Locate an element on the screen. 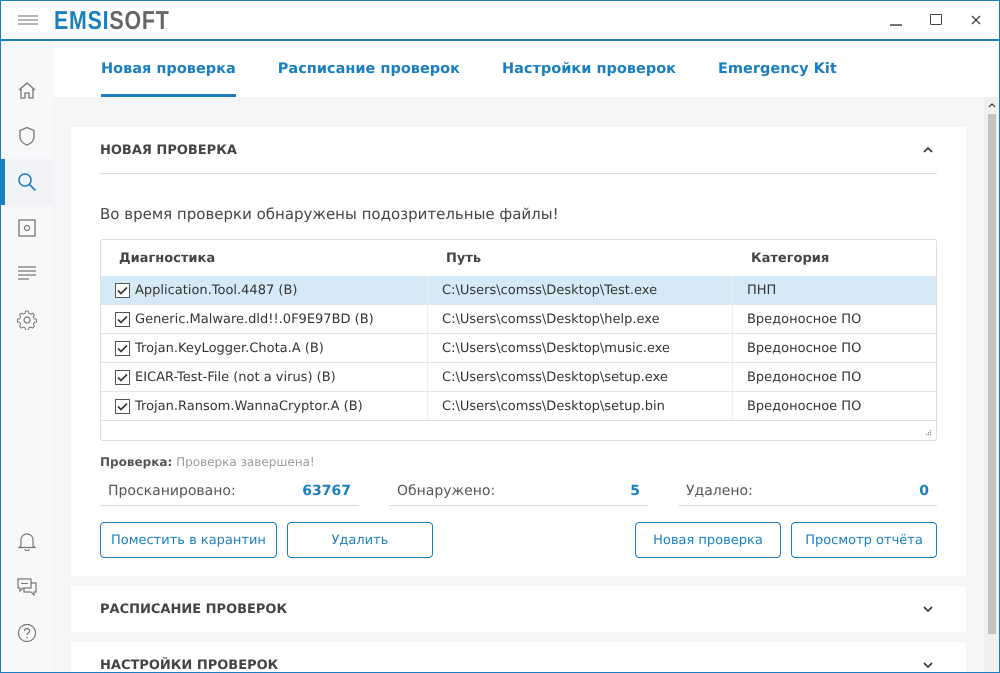 Image resolution: width=1000 pixels, height=673 pixels. maximize-icon is located at coordinates (936, 20).